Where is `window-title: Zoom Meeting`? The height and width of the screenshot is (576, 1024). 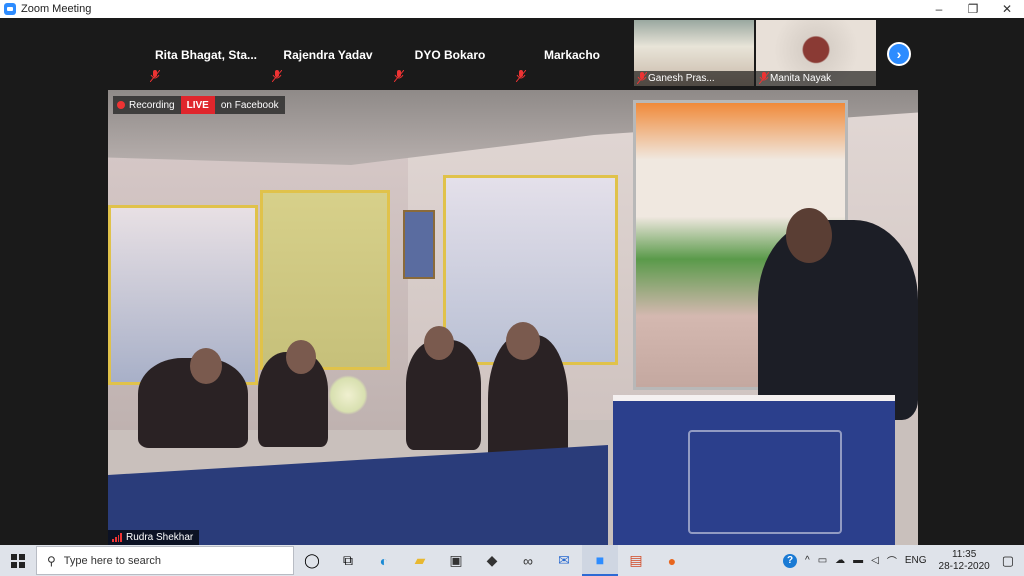
window-title: Zoom Meeting is located at coordinates (56, 9).